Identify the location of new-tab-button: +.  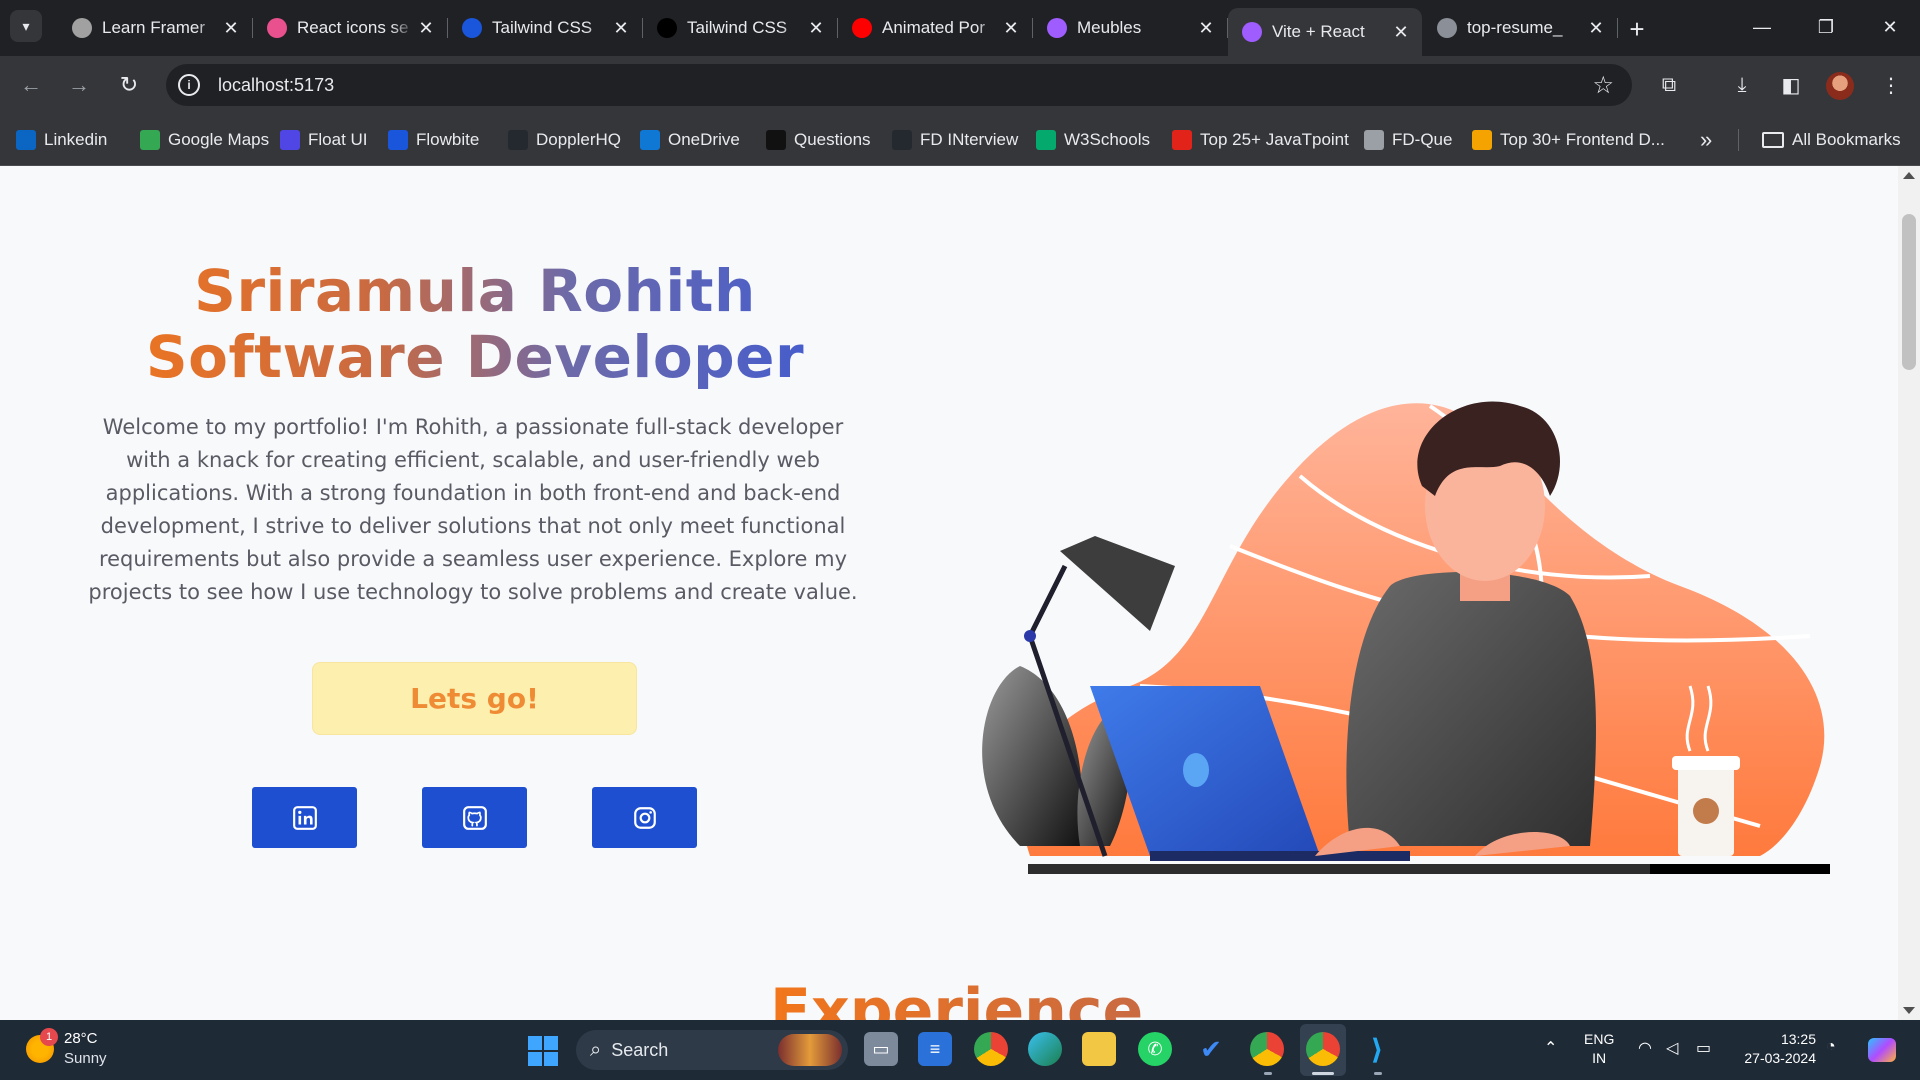
(1637, 29).